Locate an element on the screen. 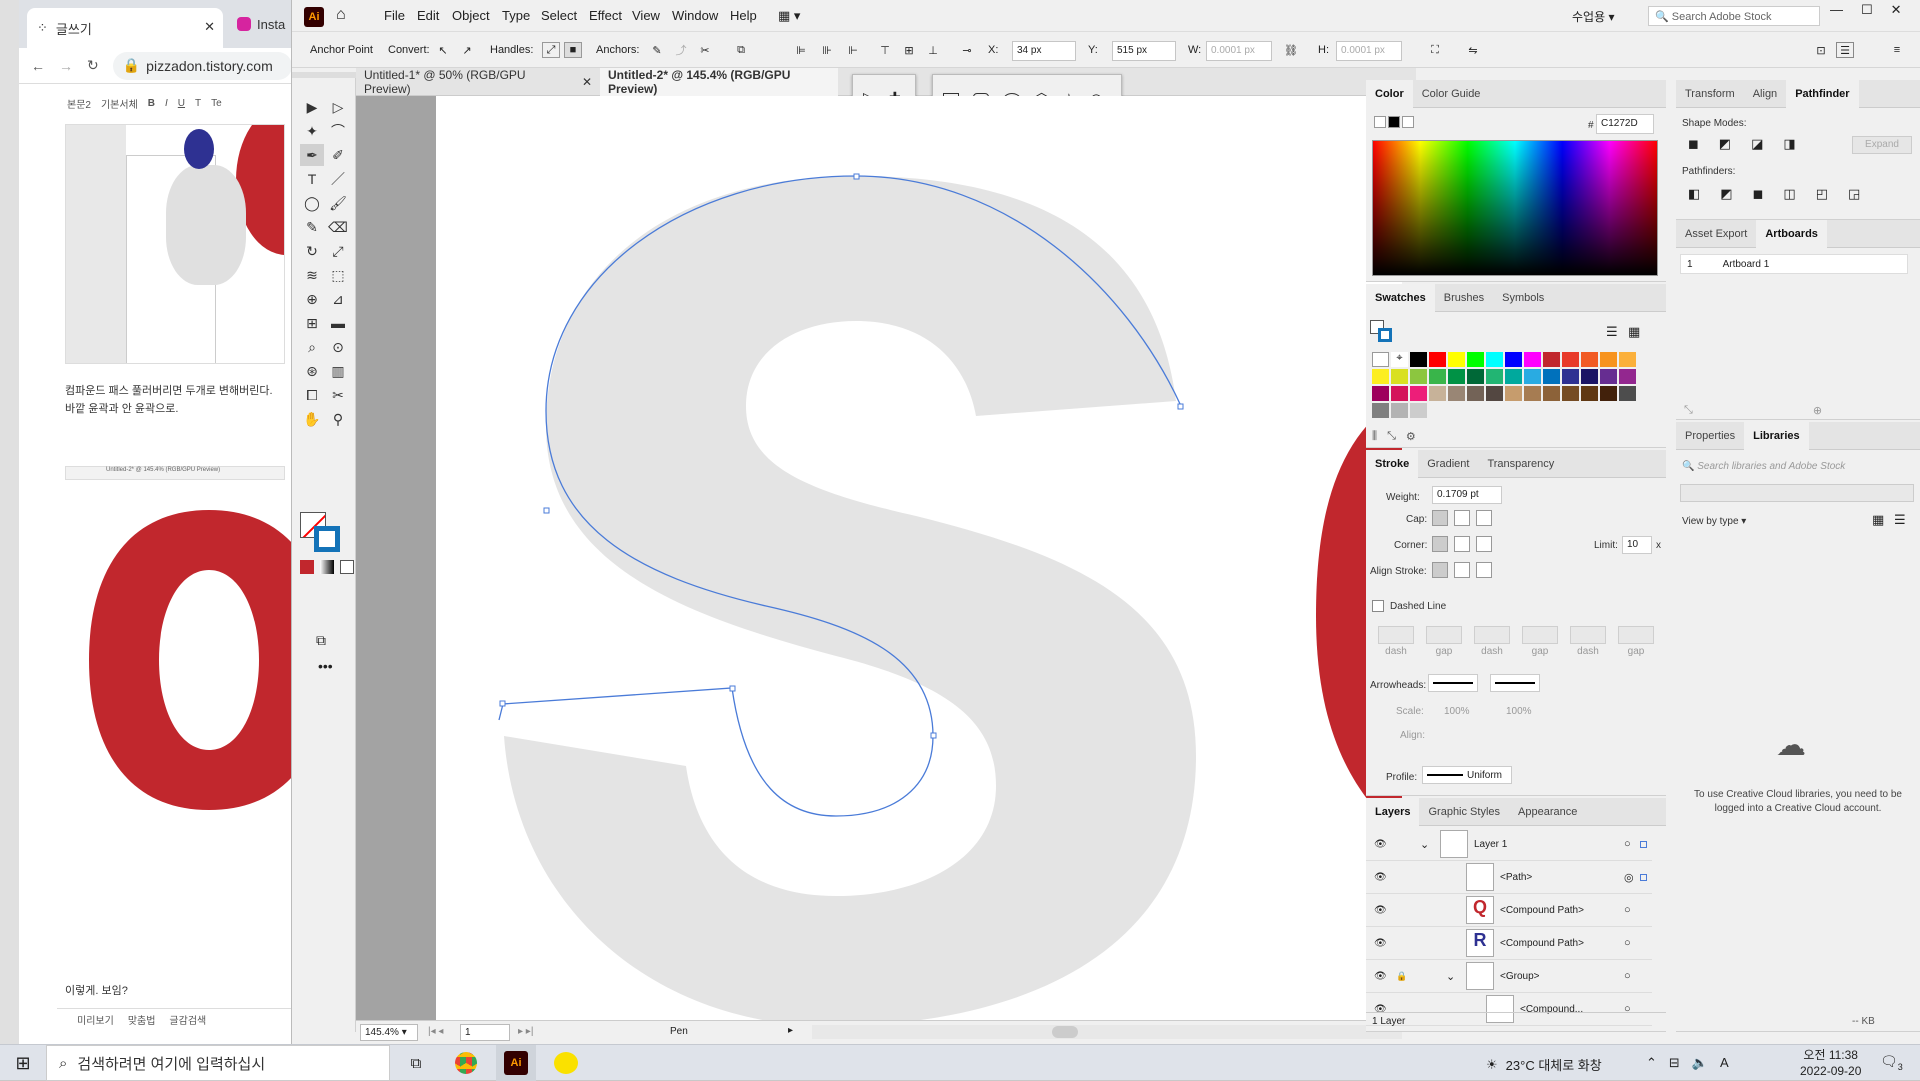 The width and height of the screenshot is (1920, 1081). expand-button: Expand is located at coordinates (1882, 145).